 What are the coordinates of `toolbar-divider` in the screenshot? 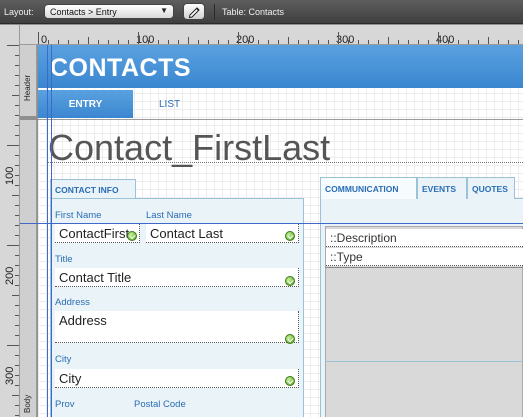 It's located at (214, 12).